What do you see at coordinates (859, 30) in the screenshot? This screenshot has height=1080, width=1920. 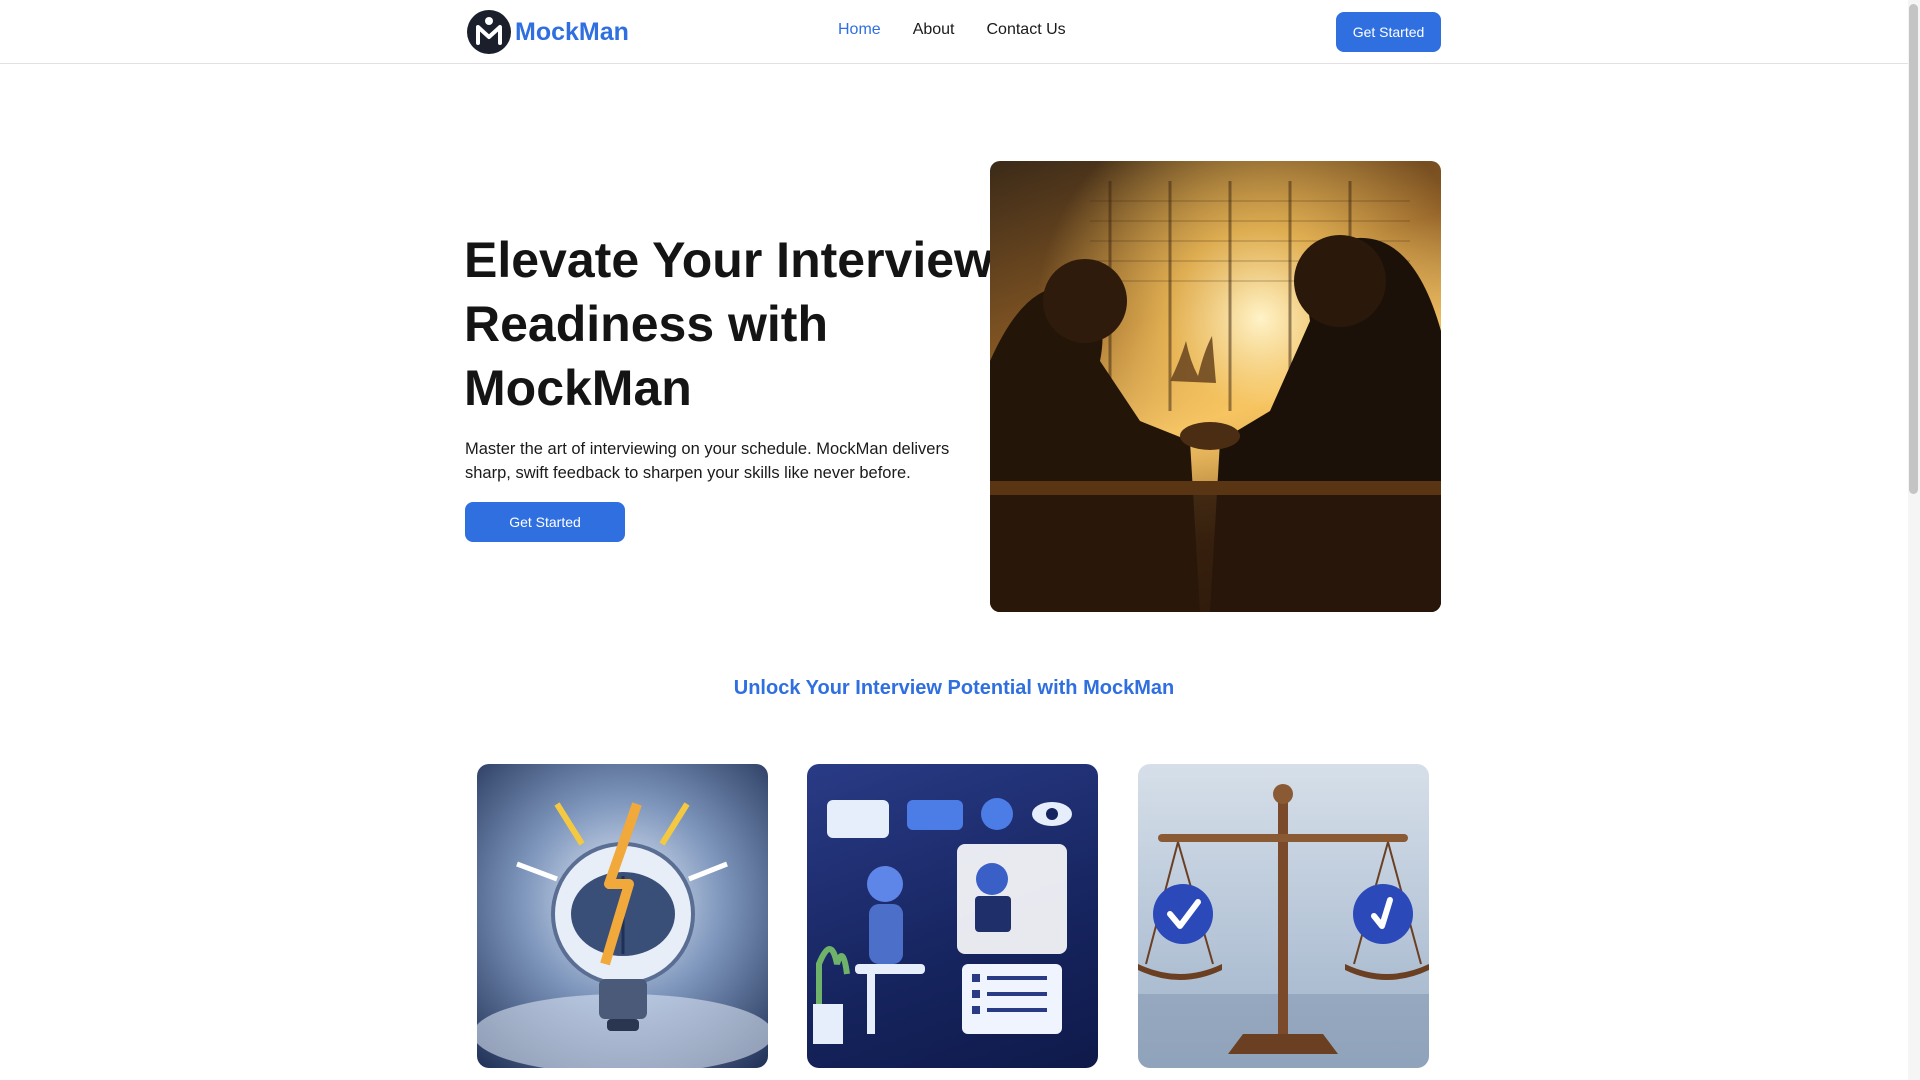 I see `nav-link-home: Home` at bounding box center [859, 30].